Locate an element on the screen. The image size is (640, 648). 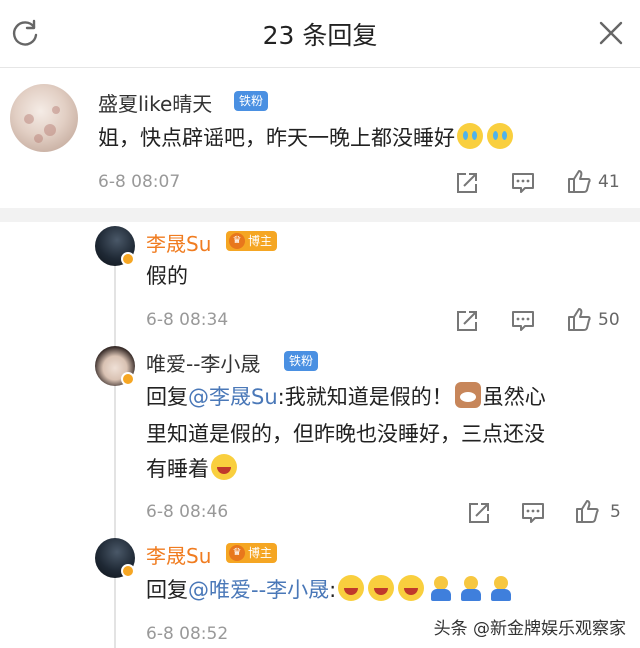
like-count: 50 is located at coordinates (609, 320).